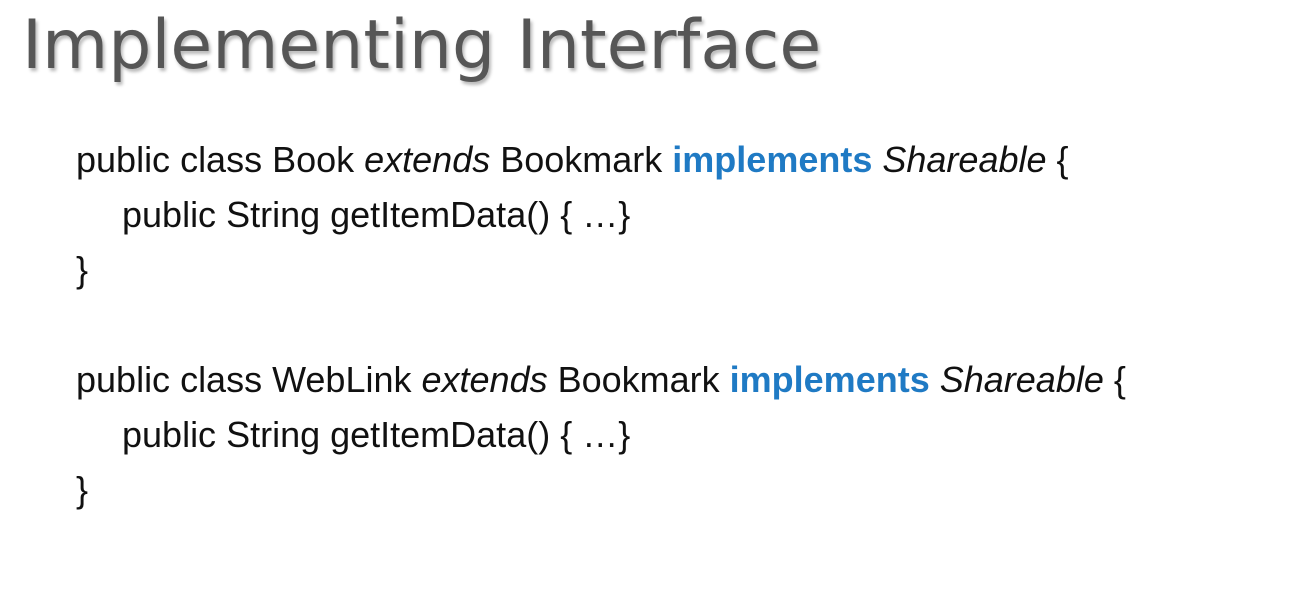 This screenshot has width=1309, height=611. Describe the element at coordinates (422, 45) in the screenshot. I see `slide-title: Implementing Interface` at that location.